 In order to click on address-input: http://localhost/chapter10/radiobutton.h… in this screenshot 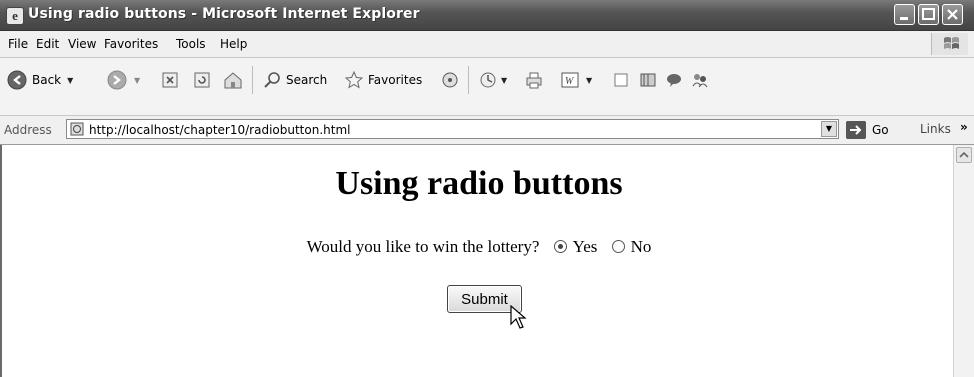, I will do `click(452, 129)`.